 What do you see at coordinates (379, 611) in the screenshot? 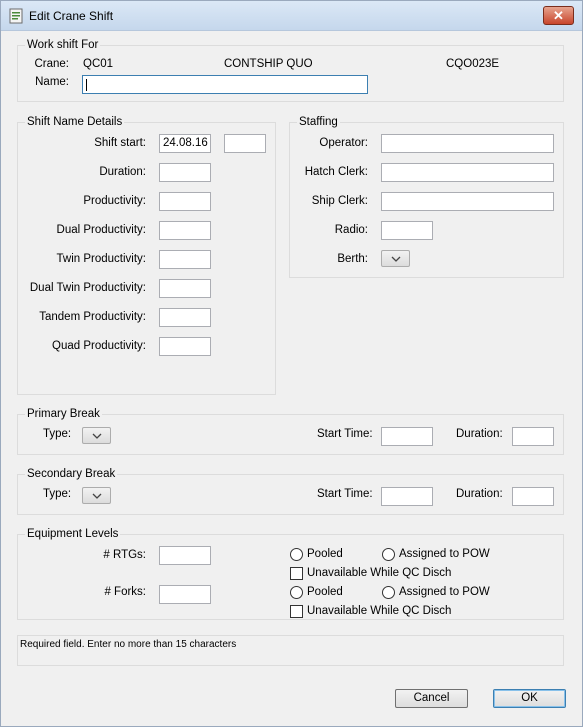
I see `forks-unavailable-label: Unavailable While QC Disch` at bounding box center [379, 611].